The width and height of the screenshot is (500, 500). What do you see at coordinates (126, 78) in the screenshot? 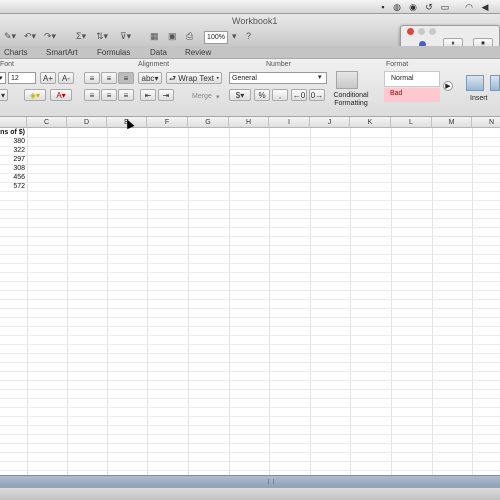
I see `align-bottom-button: ≡` at bounding box center [126, 78].